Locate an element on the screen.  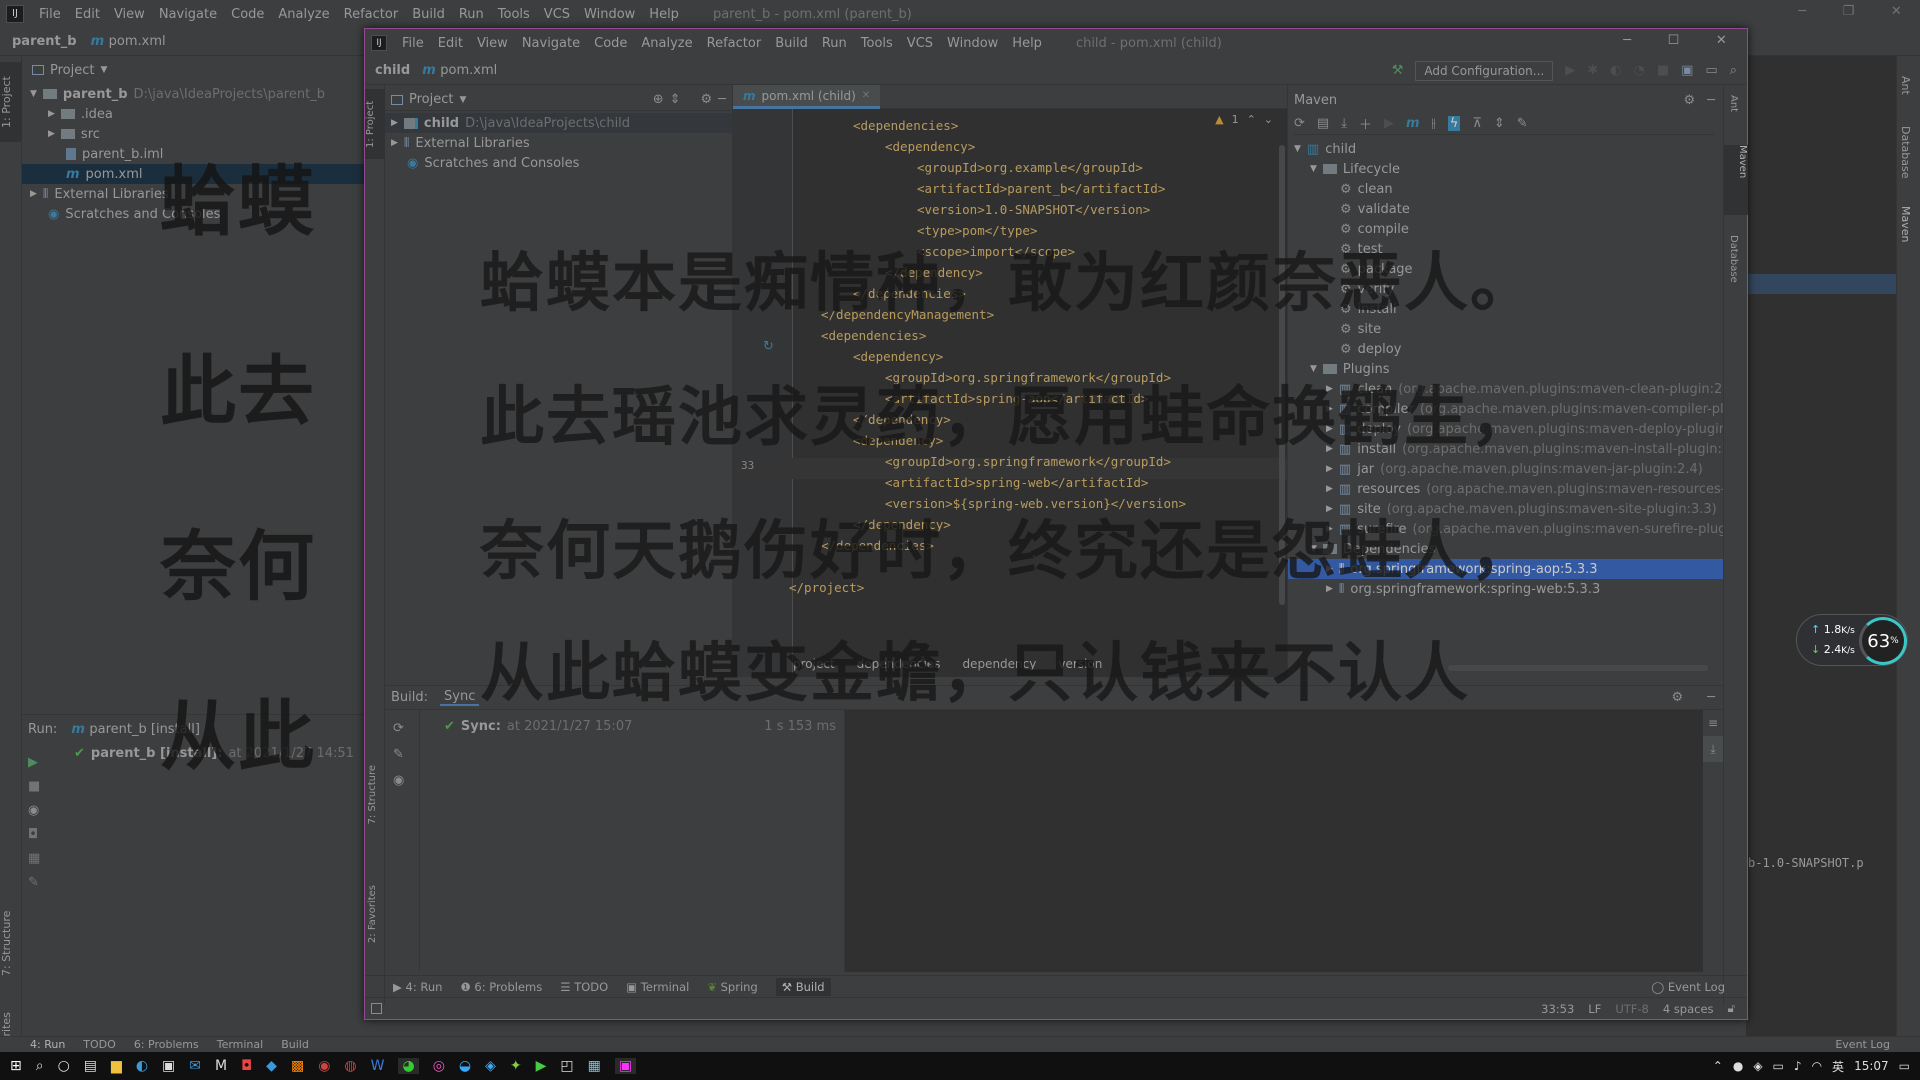
profile-icon: ◔ is located at coordinates (1638, 70).